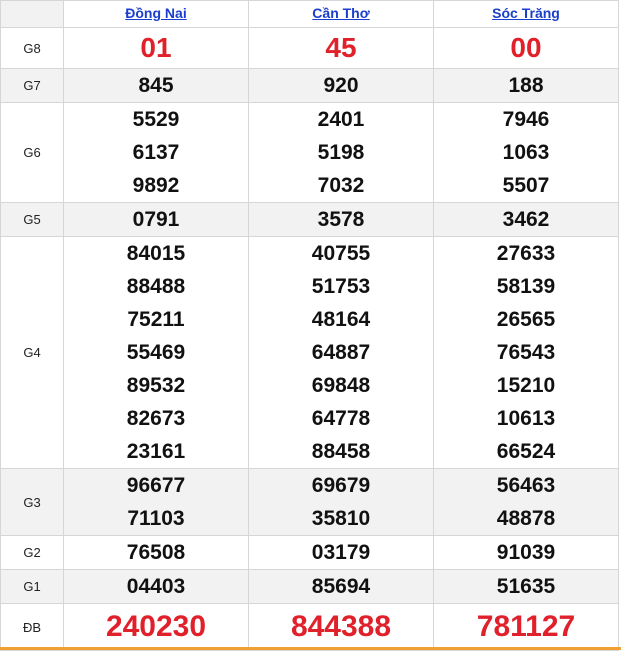  What do you see at coordinates (32, 552) in the screenshot?
I see `prize-label: G2` at bounding box center [32, 552].